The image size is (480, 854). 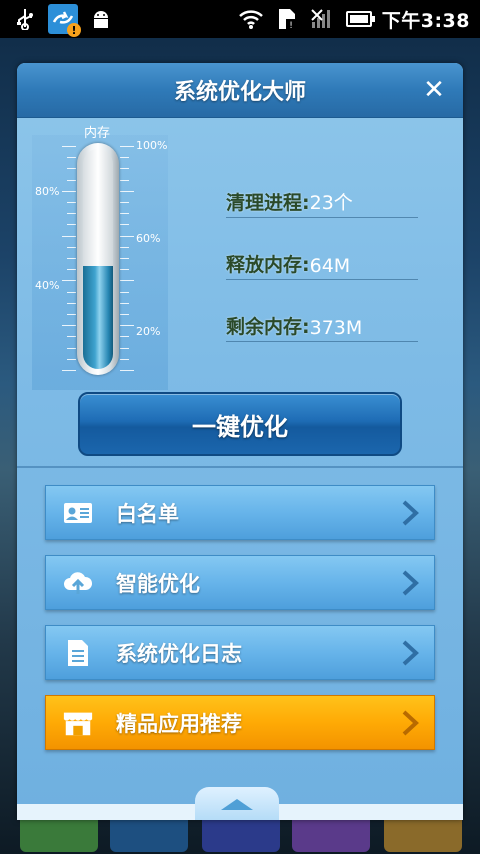 I want to click on no-signal-icon, so click(x=323, y=19).